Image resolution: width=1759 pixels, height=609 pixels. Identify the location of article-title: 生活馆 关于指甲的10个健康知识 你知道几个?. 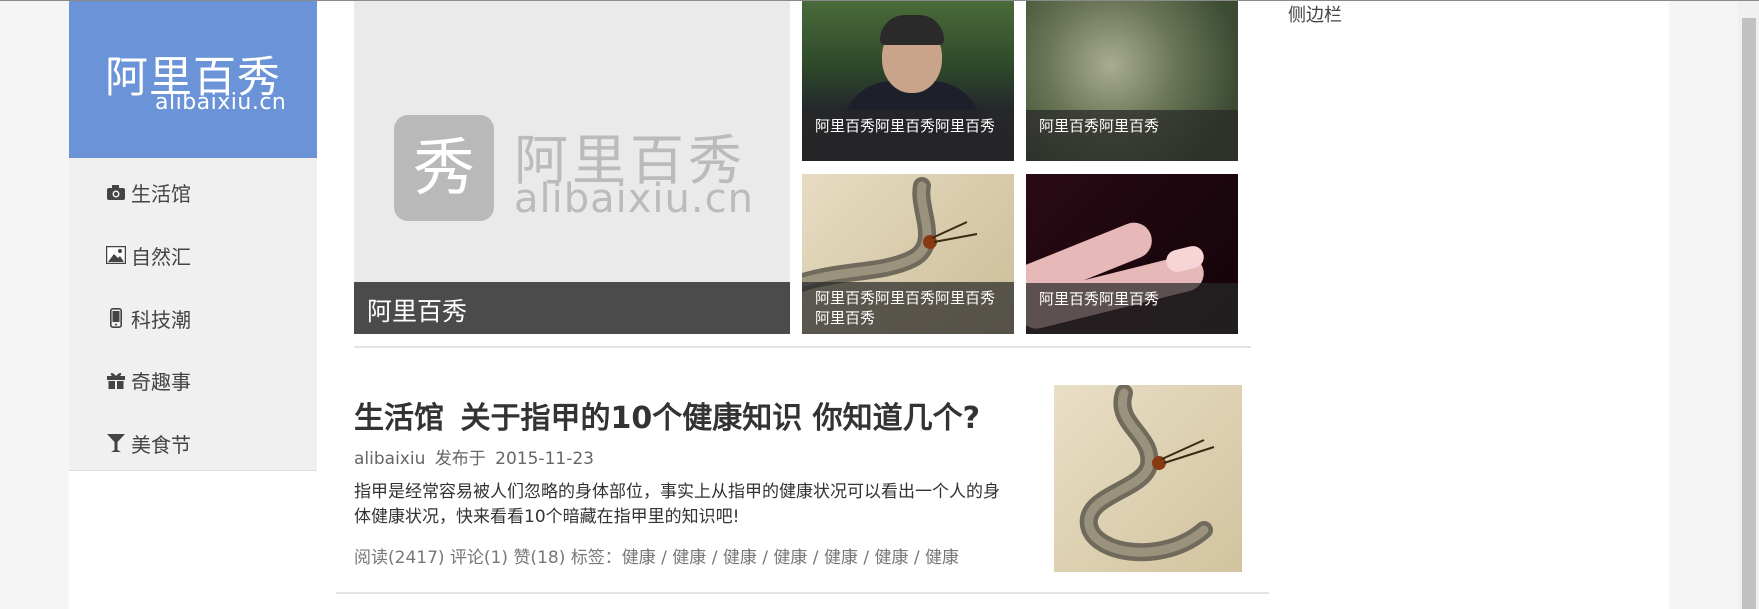
(667, 415).